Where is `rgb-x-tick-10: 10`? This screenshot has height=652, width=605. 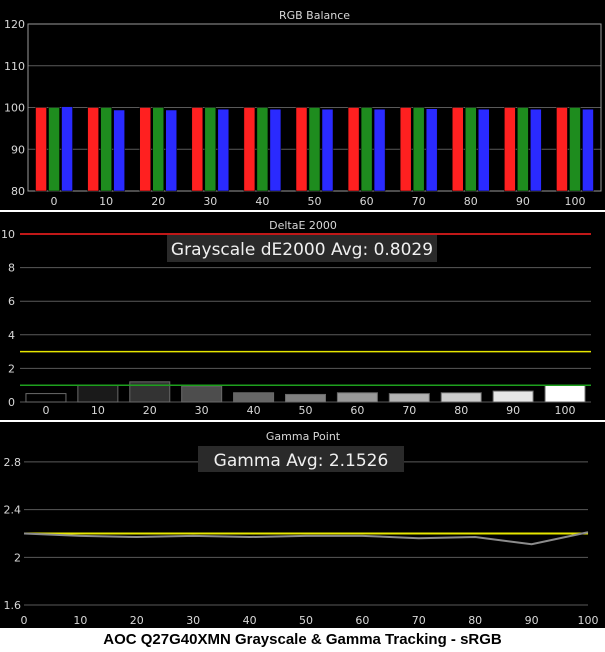 rgb-x-tick-10: 10 is located at coordinates (106, 201).